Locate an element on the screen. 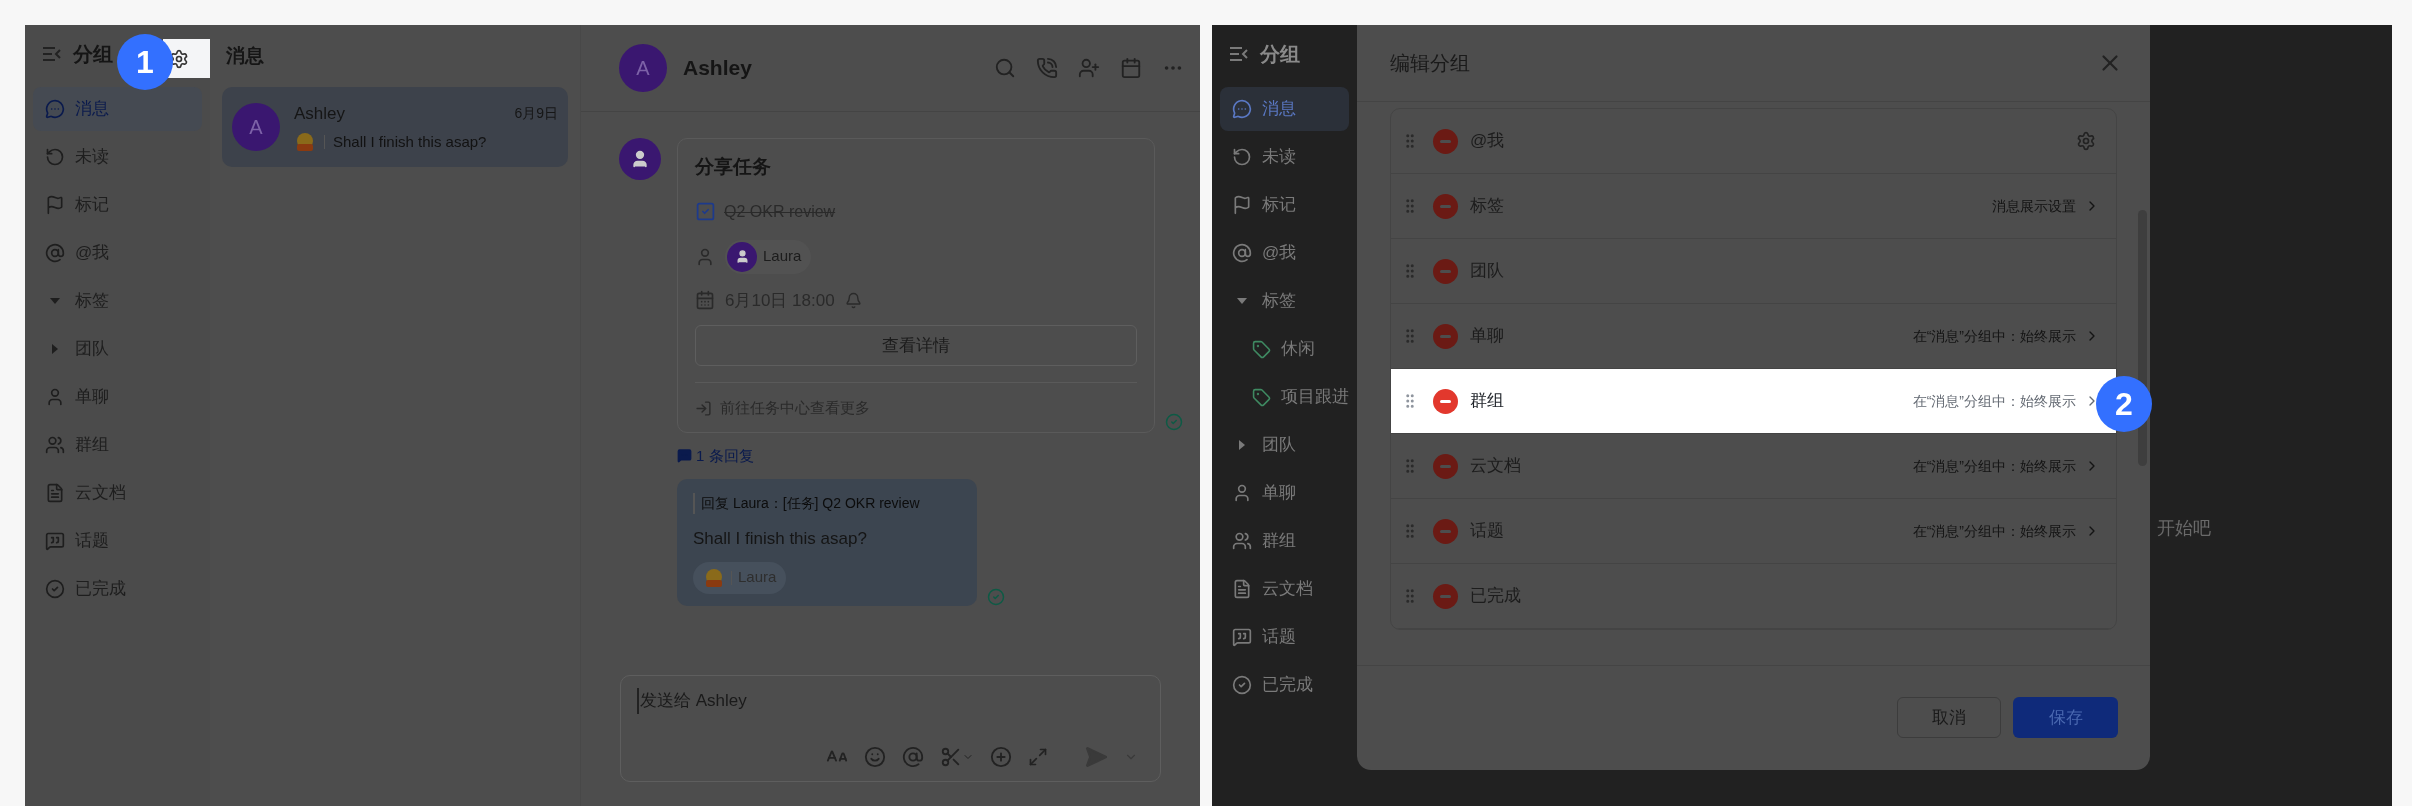 This screenshot has width=2412, height=806. sidebar-item: 标记 is located at coordinates (1284, 205).